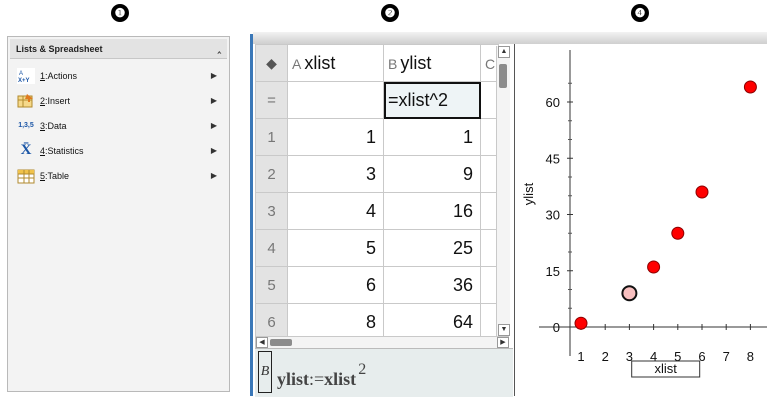  I want to click on y-tick-label: 60, so click(553, 102).